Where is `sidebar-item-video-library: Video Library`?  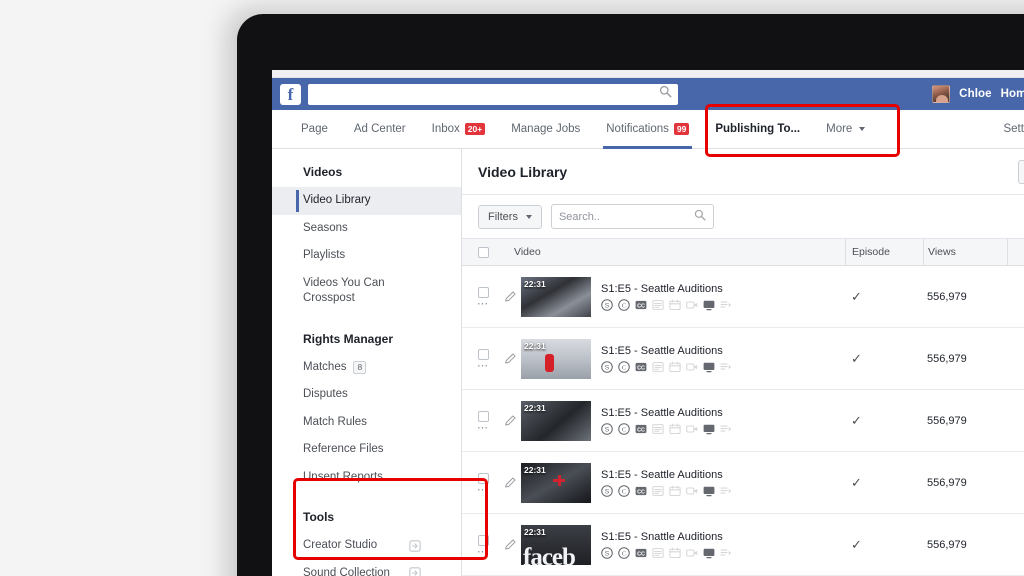
sidebar-item-video-library: Video Library is located at coordinates (366, 201).